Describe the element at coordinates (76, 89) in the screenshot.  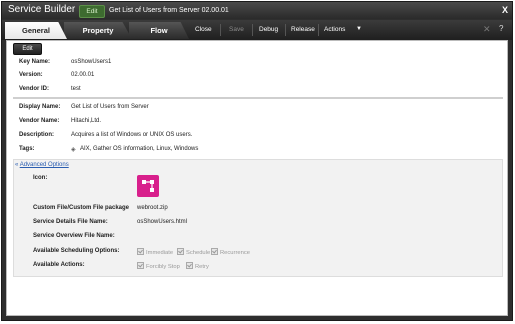
I see `vendor-id-value: test` at that location.